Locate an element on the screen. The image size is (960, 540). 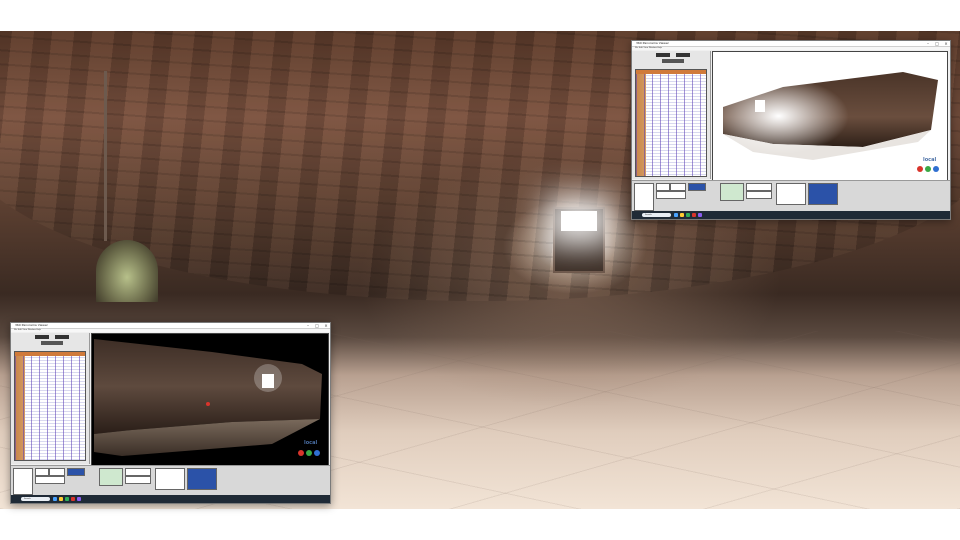
hanging-cable is located at coordinates (105, 156).